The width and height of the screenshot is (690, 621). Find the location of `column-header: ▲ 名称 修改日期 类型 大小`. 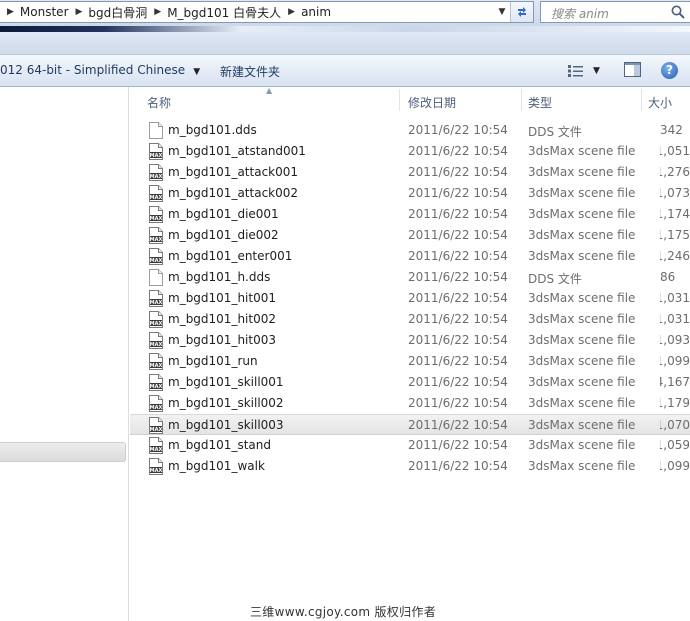

column-header: ▲ 名称 修改日期 类型 大小 is located at coordinates (410, 99).